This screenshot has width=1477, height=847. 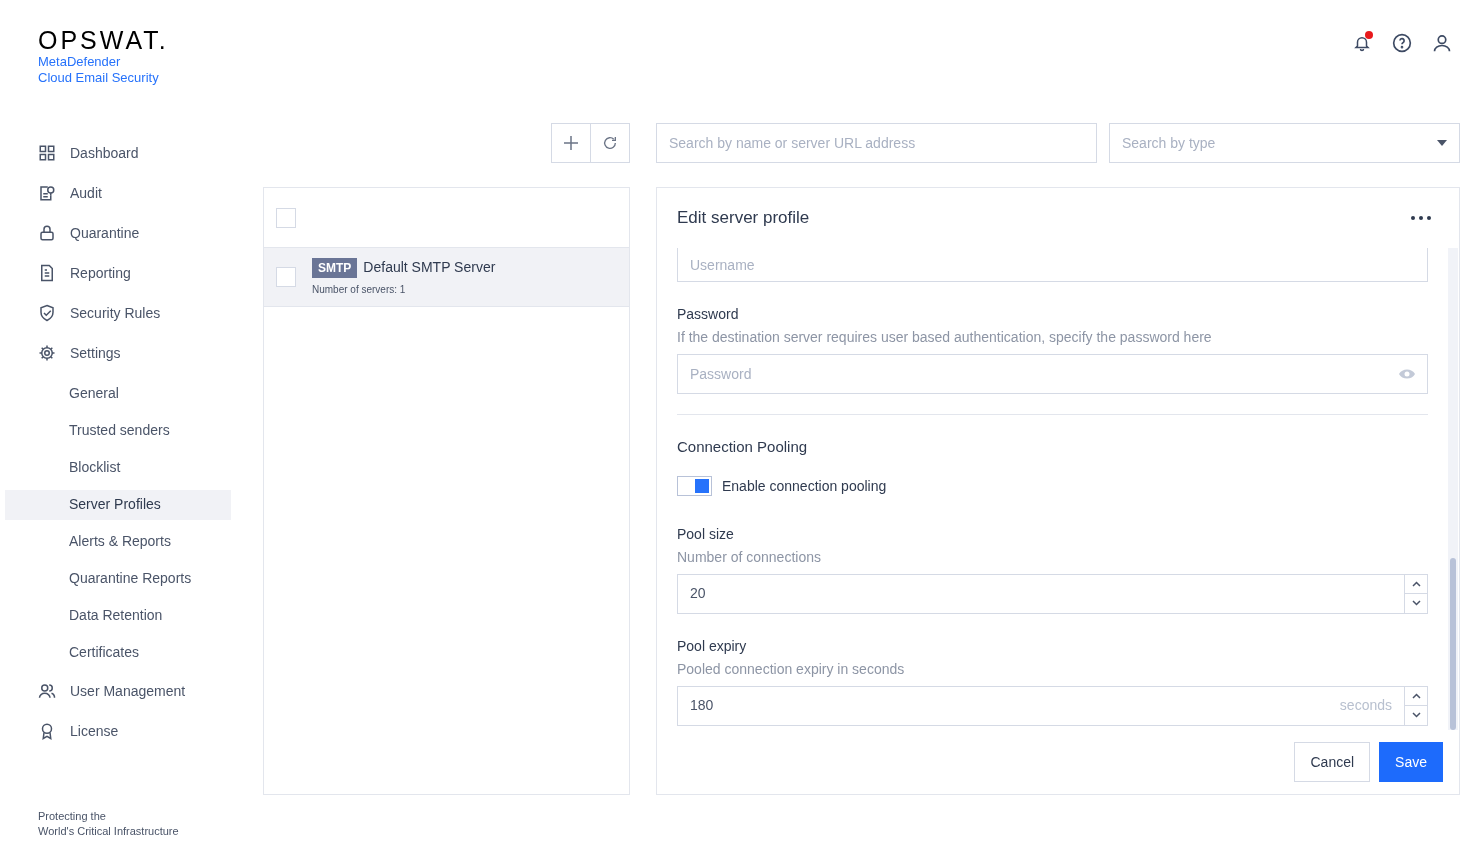 I want to click on sidebar-item: License, so click(x=118, y=731).